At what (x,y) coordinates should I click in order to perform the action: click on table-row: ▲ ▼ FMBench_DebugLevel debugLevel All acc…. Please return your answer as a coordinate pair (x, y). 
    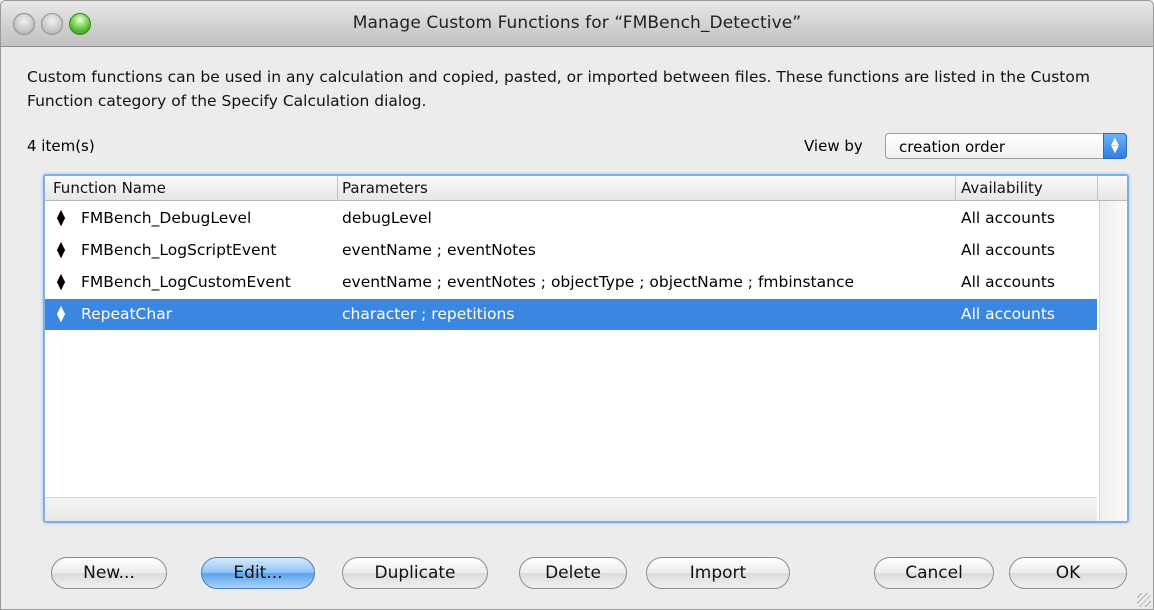
    Looking at the image, I should click on (571, 218).